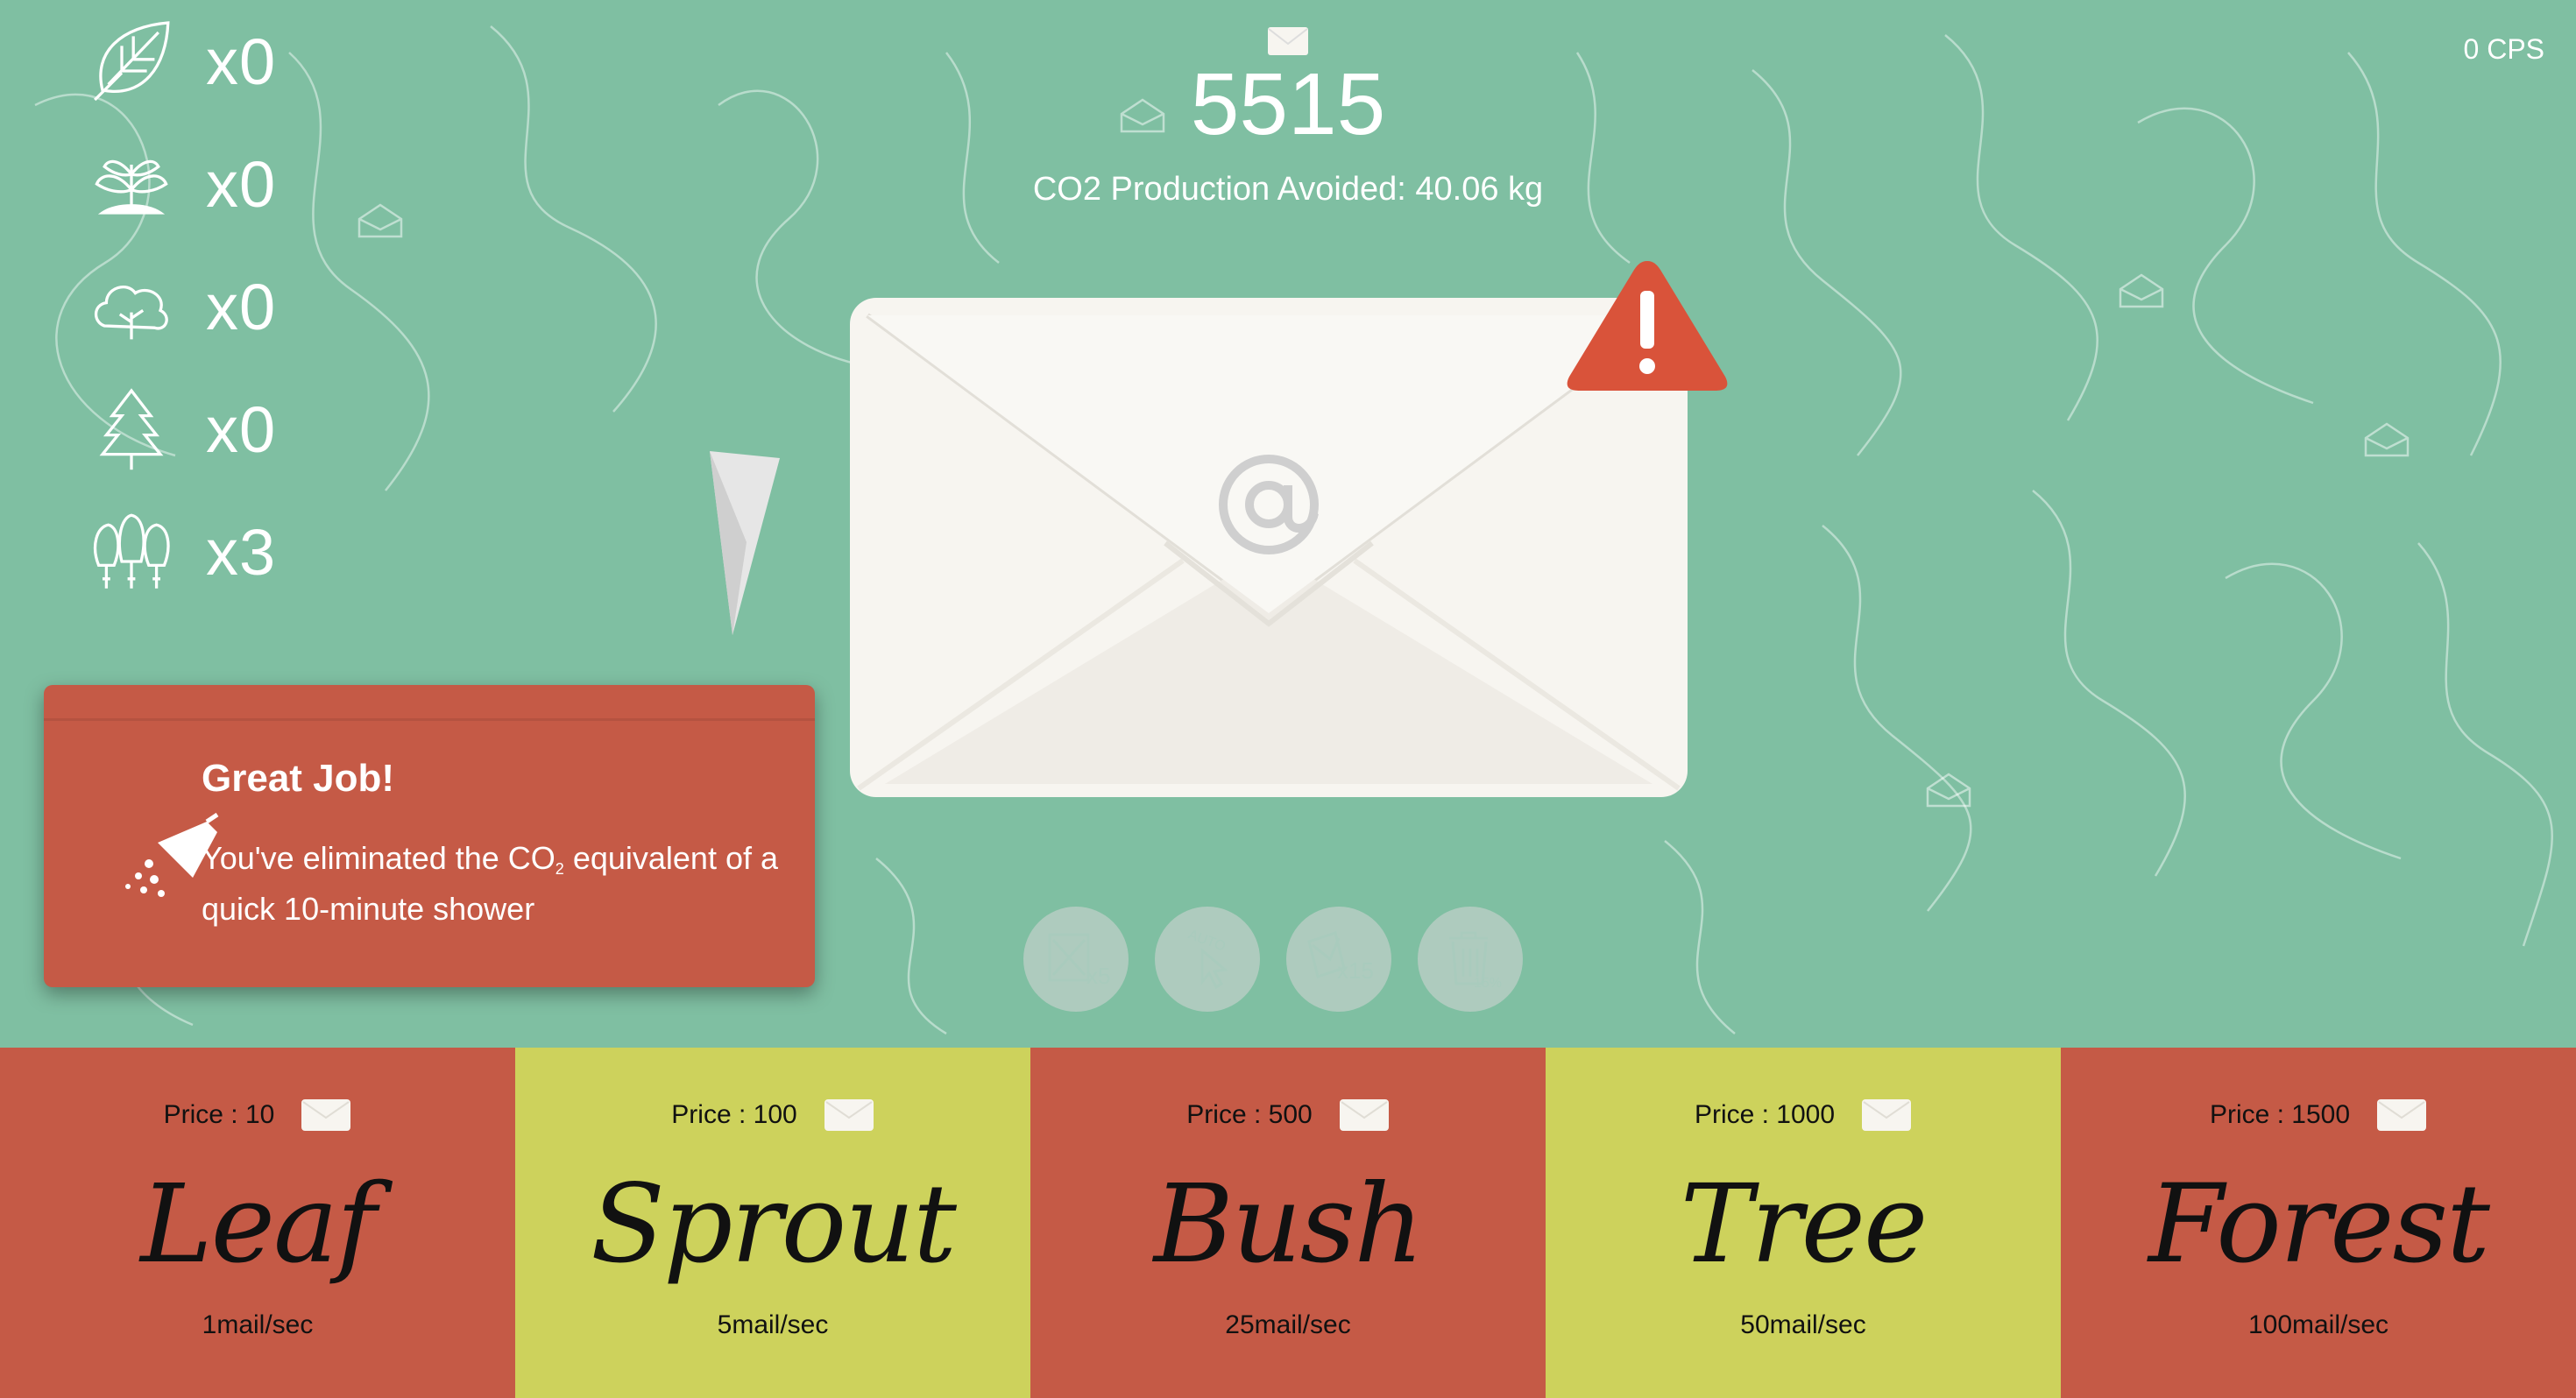 This screenshot has width=2576, height=1398. I want to click on shop-card-sprout: Price : 100 Sprout 5mail/sec, so click(772, 1223).